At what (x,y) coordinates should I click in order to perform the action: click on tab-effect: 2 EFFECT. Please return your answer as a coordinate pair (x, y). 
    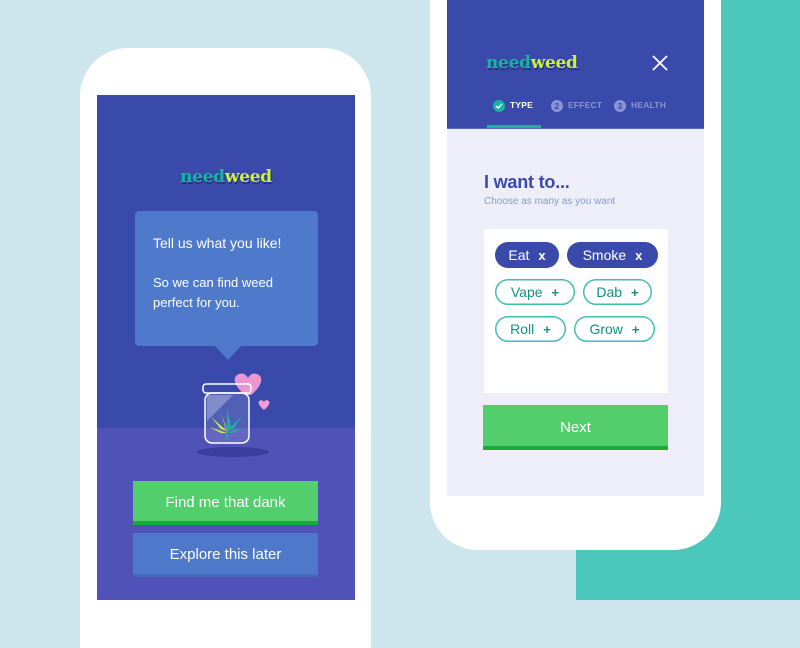
    Looking at the image, I should click on (576, 114).